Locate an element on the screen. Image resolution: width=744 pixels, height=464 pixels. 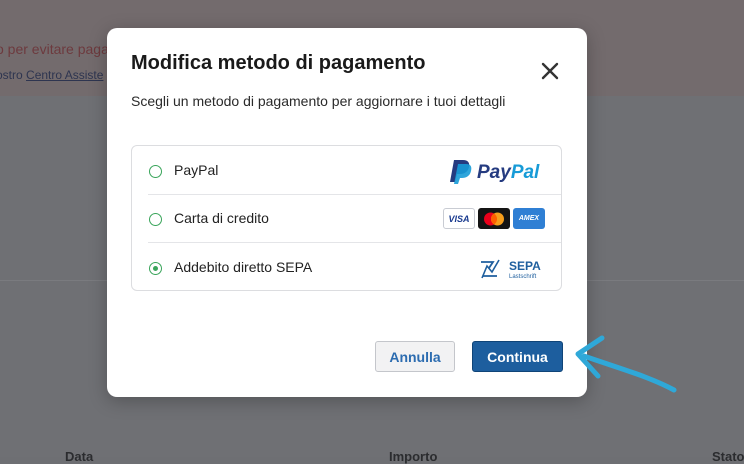
sepa-logo: SEPA Lastschrift is located at coordinates (511, 269).